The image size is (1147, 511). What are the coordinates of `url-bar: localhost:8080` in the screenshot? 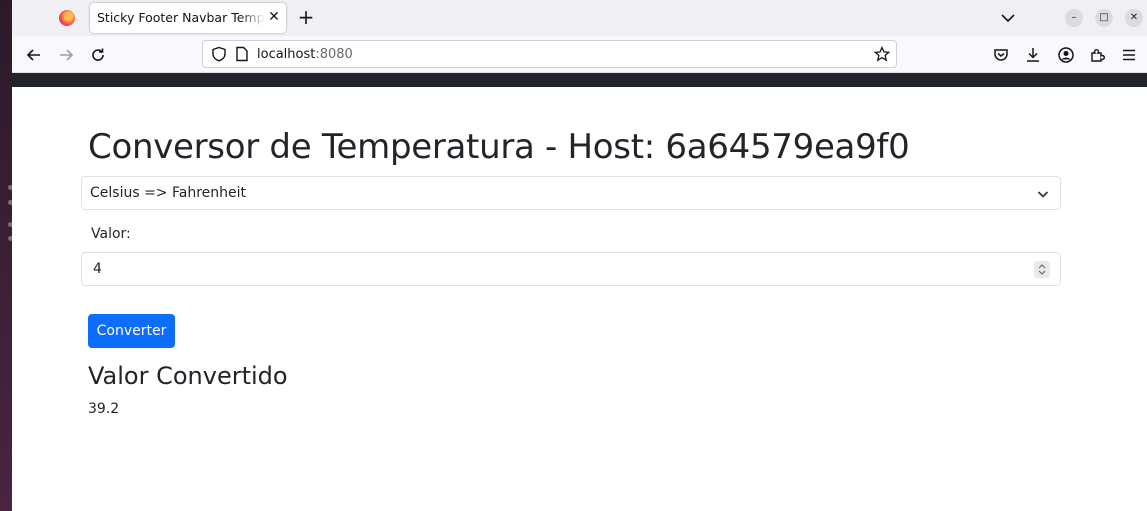 It's located at (549, 54).